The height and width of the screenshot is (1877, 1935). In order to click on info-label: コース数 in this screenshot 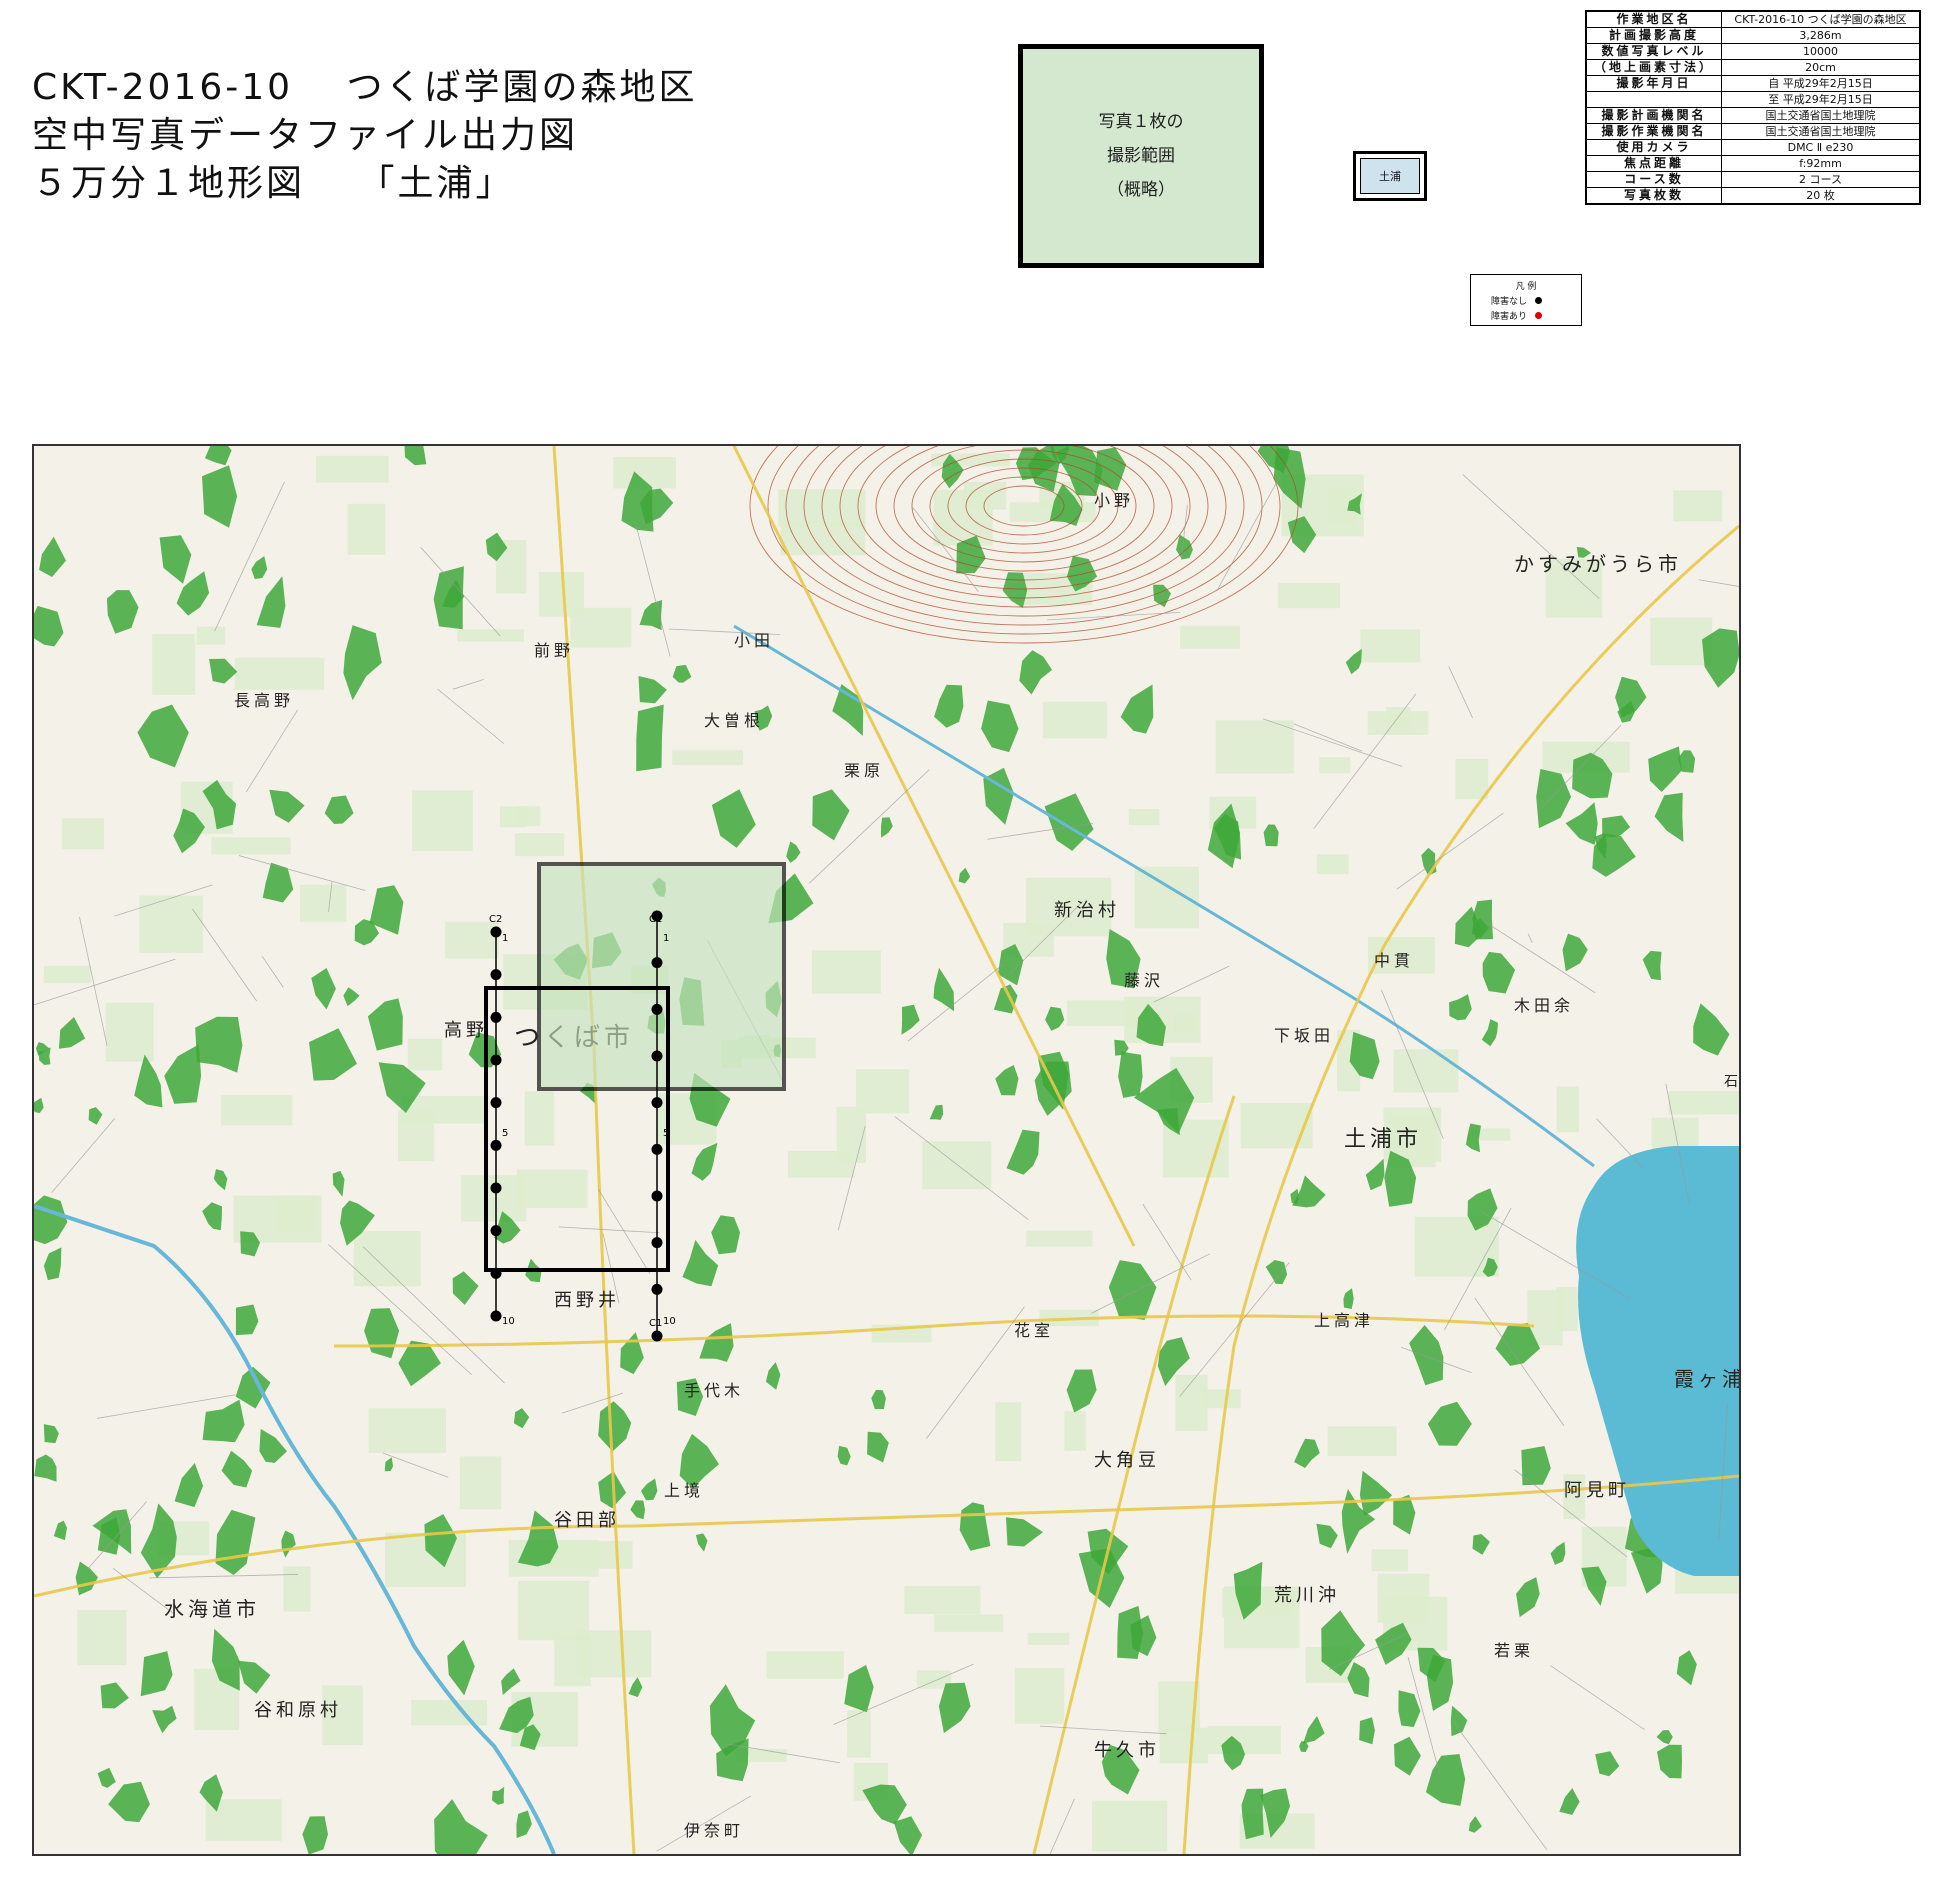, I will do `click(1653, 179)`.